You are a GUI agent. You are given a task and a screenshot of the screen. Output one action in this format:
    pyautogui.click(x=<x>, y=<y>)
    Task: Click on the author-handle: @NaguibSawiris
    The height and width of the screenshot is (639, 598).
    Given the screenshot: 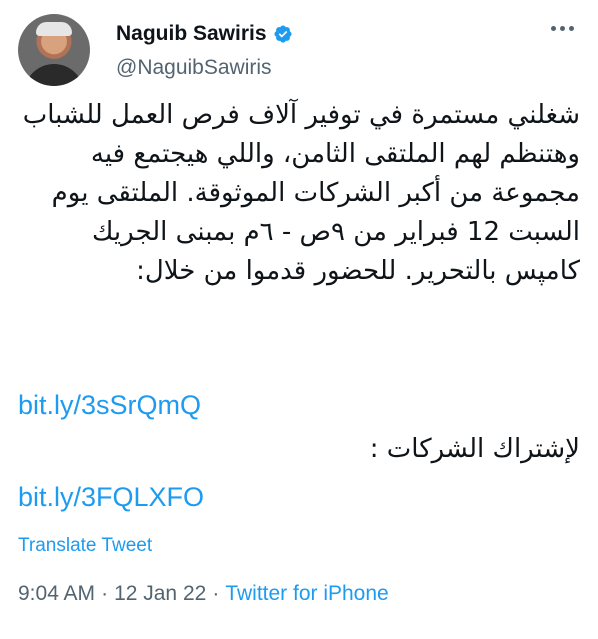 What is the action you would take?
    pyautogui.click(x=194, y=68)
    